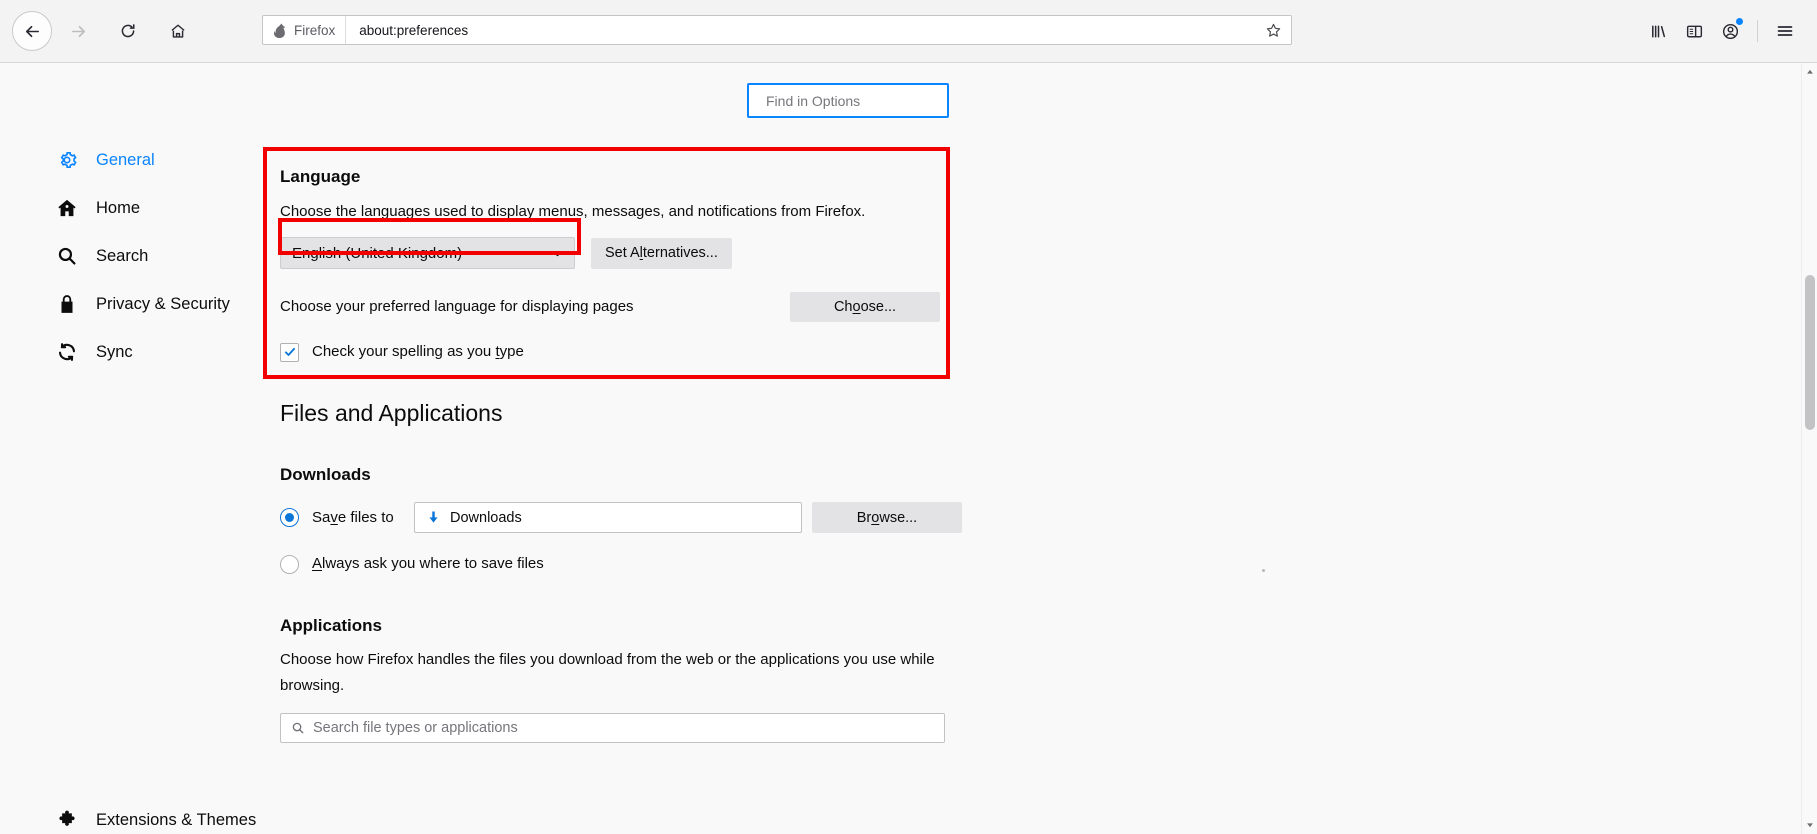 Image resolution: width=1817 pixels, height=834 pixels. What do you see at coordinates (628, 728) in the screenshot?
I see `applications-search-input` at bounding box center [628, 728].